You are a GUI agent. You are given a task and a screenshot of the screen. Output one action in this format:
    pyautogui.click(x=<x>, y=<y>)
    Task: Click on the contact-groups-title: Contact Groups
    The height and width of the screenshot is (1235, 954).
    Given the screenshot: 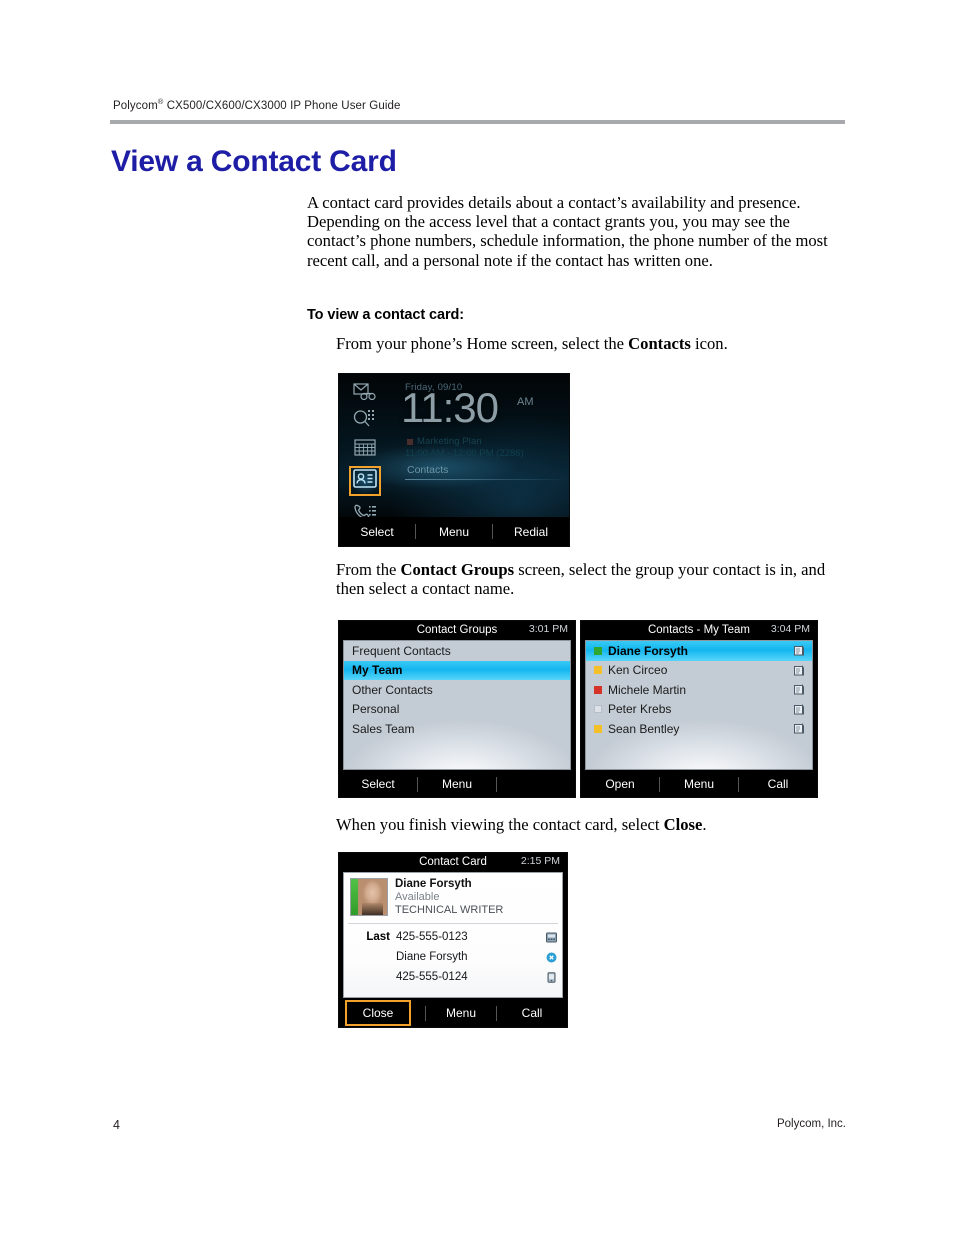 What is the action you would take?
    pyautogui.click(x=457, y=630)
    